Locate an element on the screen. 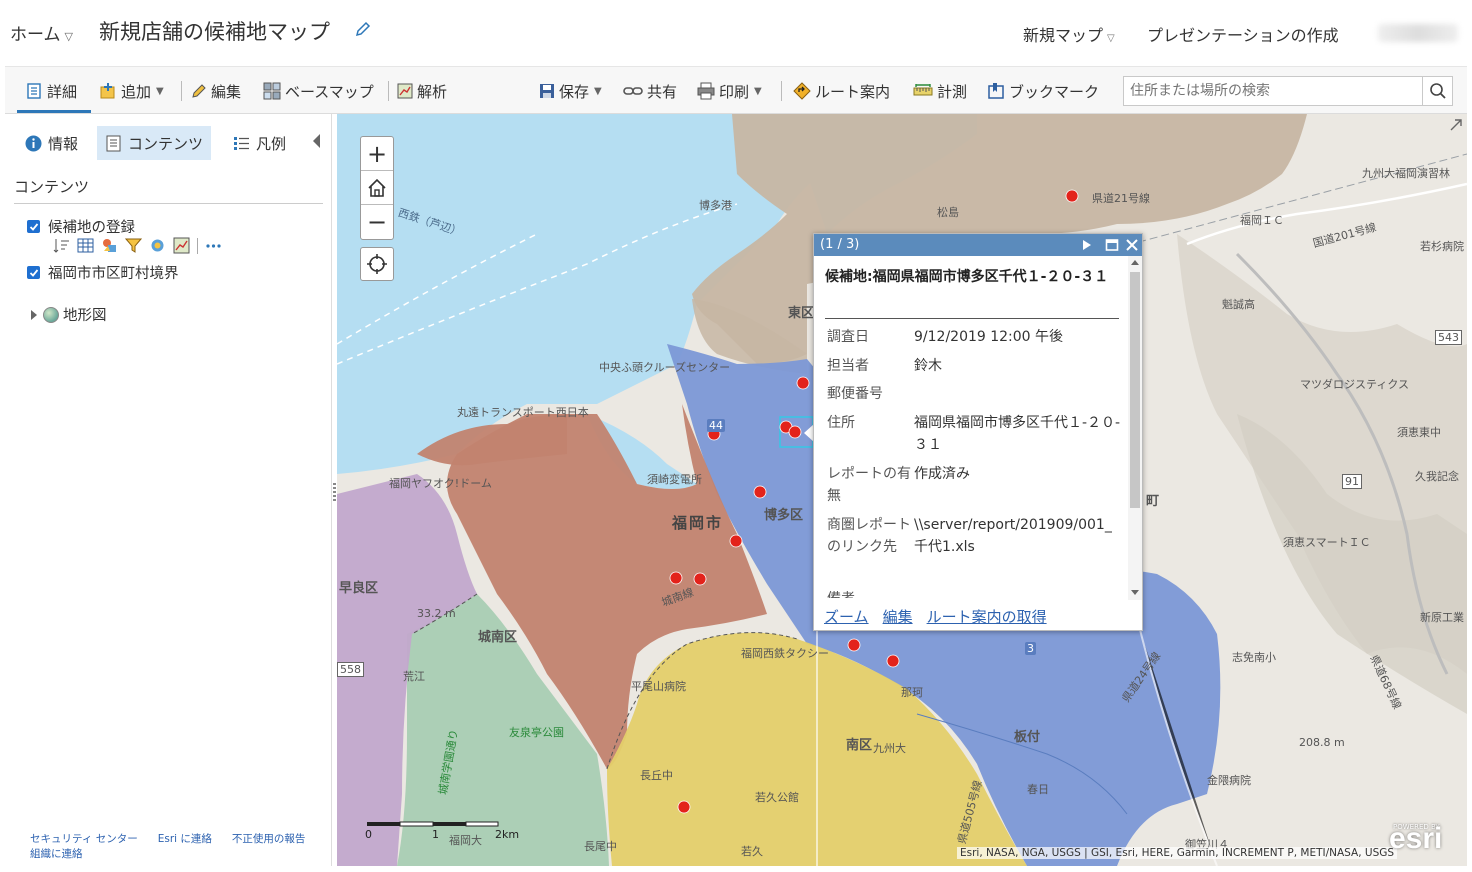 Image resolution: width=1472 pixels, height=872 pixels. tab-info: 情報 is located at coordinates (51, 143).